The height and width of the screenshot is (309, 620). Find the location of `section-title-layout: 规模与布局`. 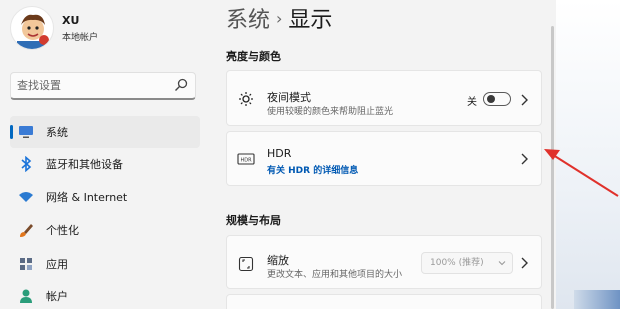

section-title-layout: 规模与布局 is located at coordinates (253, 220).